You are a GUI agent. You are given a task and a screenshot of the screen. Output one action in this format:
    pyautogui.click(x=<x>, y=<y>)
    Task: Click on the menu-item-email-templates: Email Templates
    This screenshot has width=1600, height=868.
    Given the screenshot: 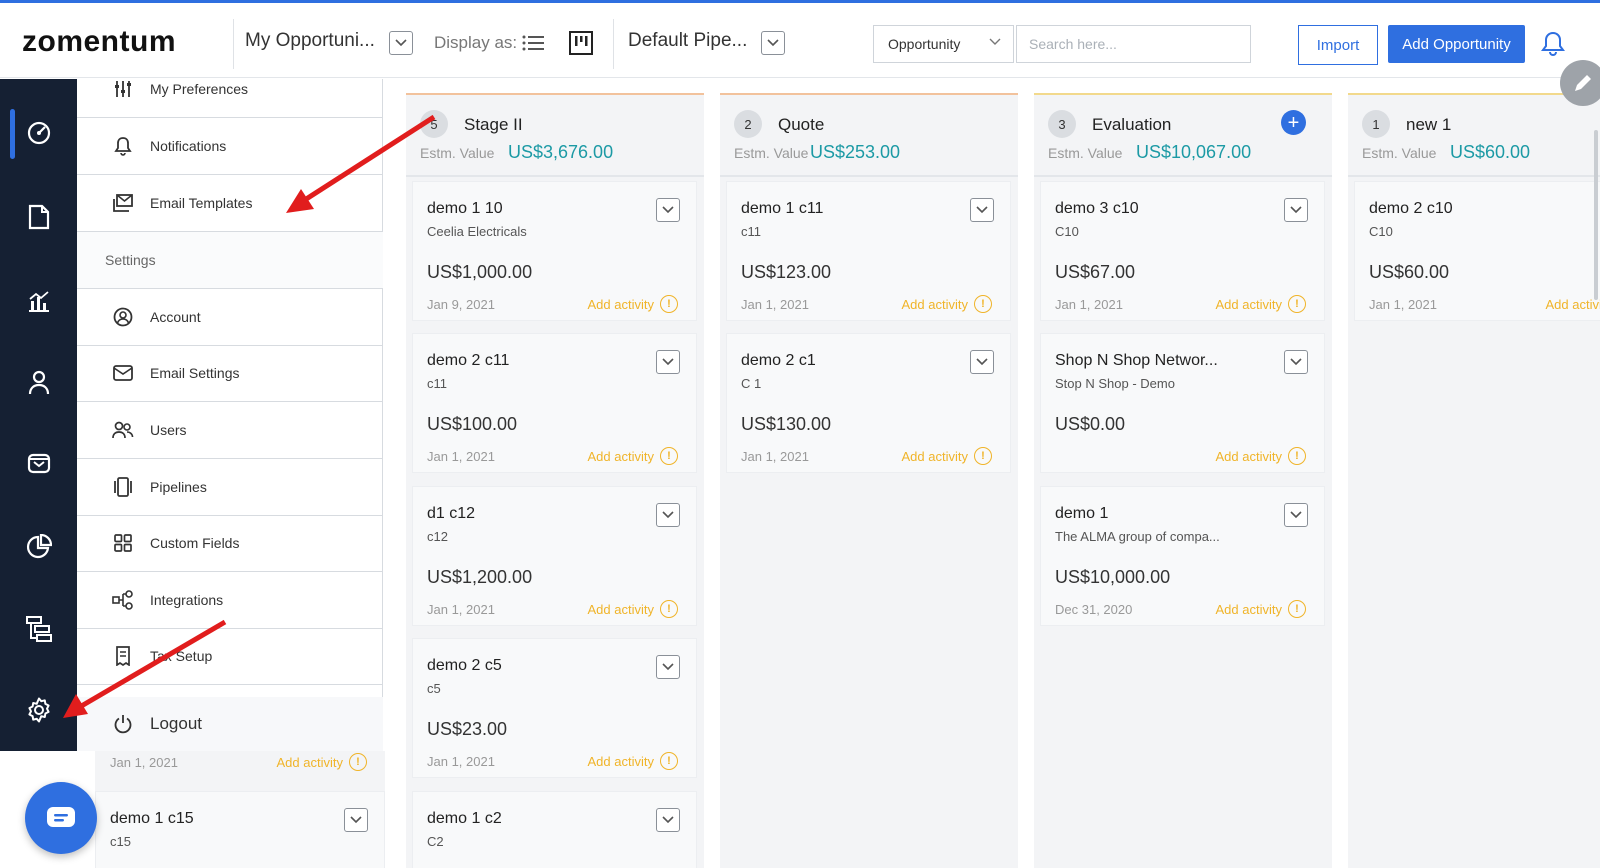 What is the action you would take?
    pyautogui.click(x=230, y=203)
    